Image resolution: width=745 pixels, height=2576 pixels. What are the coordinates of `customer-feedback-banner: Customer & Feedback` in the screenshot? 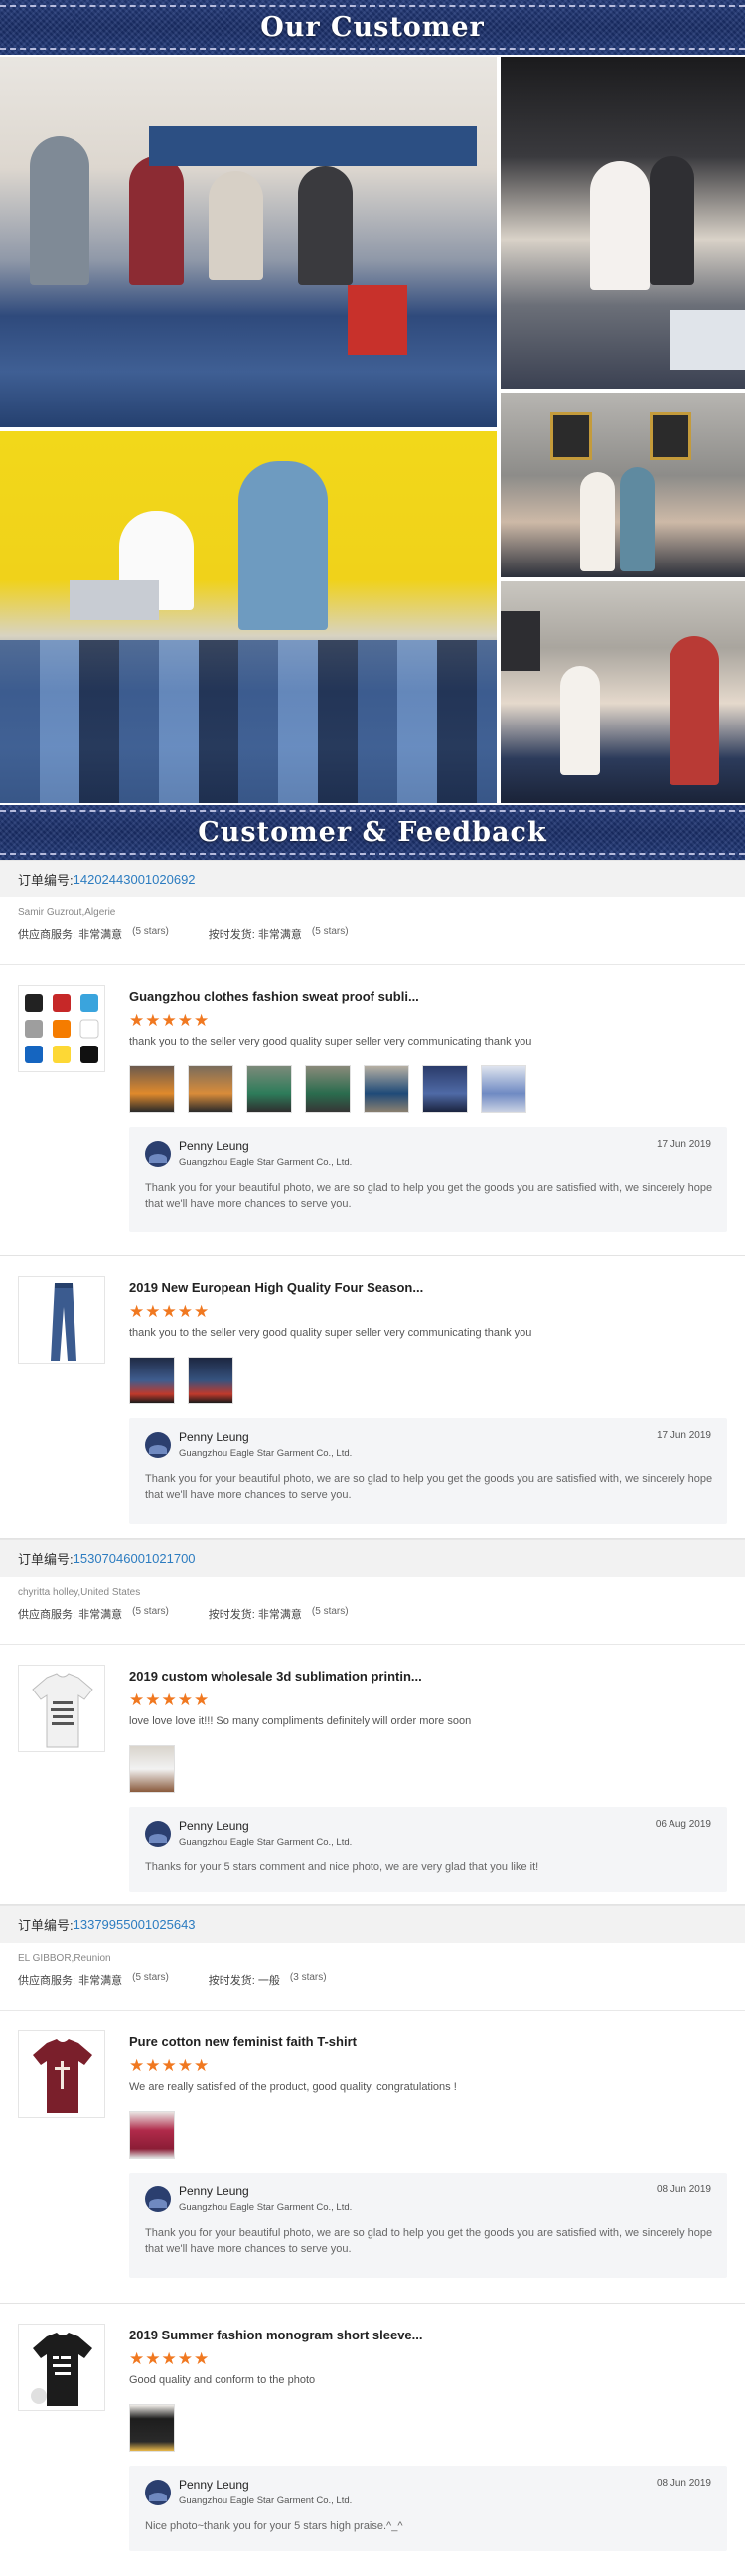 It's located at (373, 832).